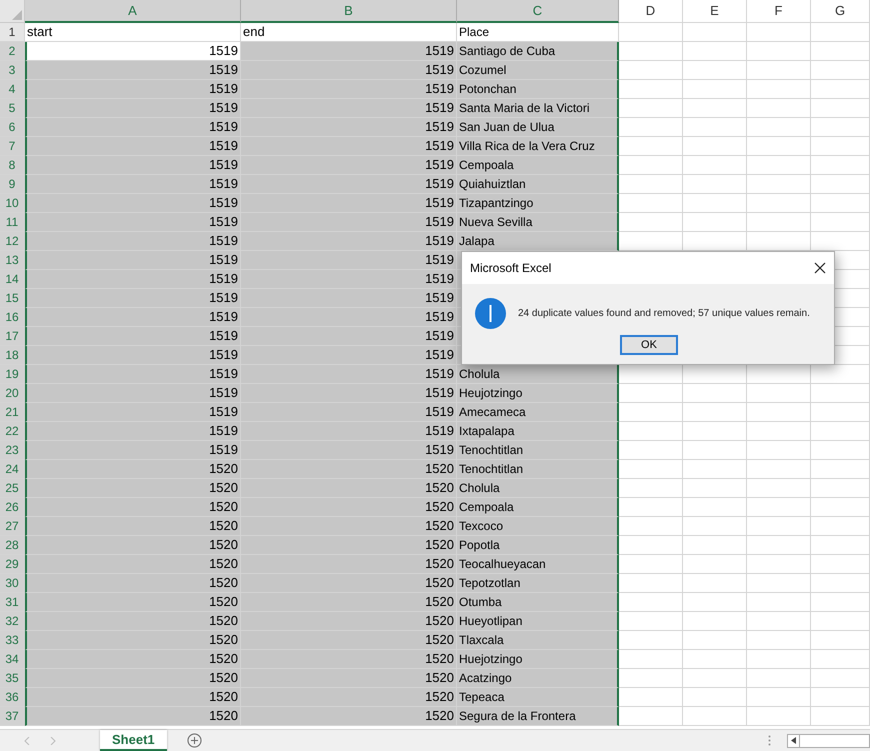 Image resolution: width=870 pixels, height=751 pixels. What do you see at coordinates (538, 241) in the screenshot?
I see `table-cell: Jalapa` at bounding box center [538, 241].